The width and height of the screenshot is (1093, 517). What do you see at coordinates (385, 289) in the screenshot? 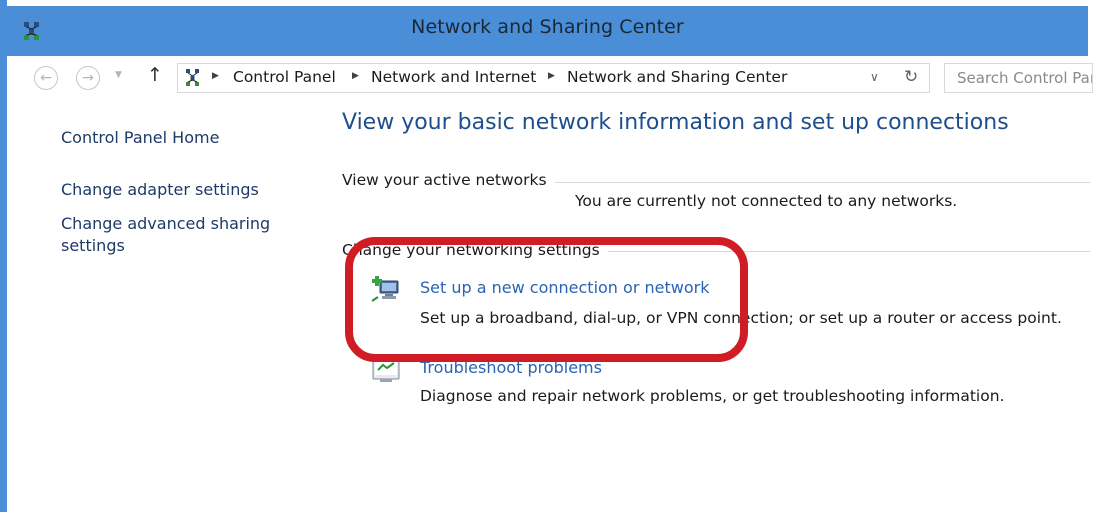
I see `network-setup-icon` at bounding box center [385, 289].